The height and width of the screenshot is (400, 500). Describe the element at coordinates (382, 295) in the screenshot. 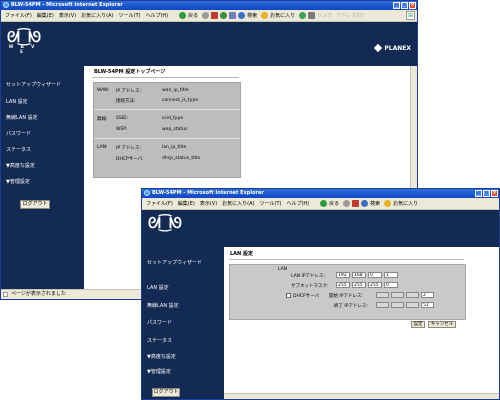

I see `start-ip-octet-1-field` at that location.